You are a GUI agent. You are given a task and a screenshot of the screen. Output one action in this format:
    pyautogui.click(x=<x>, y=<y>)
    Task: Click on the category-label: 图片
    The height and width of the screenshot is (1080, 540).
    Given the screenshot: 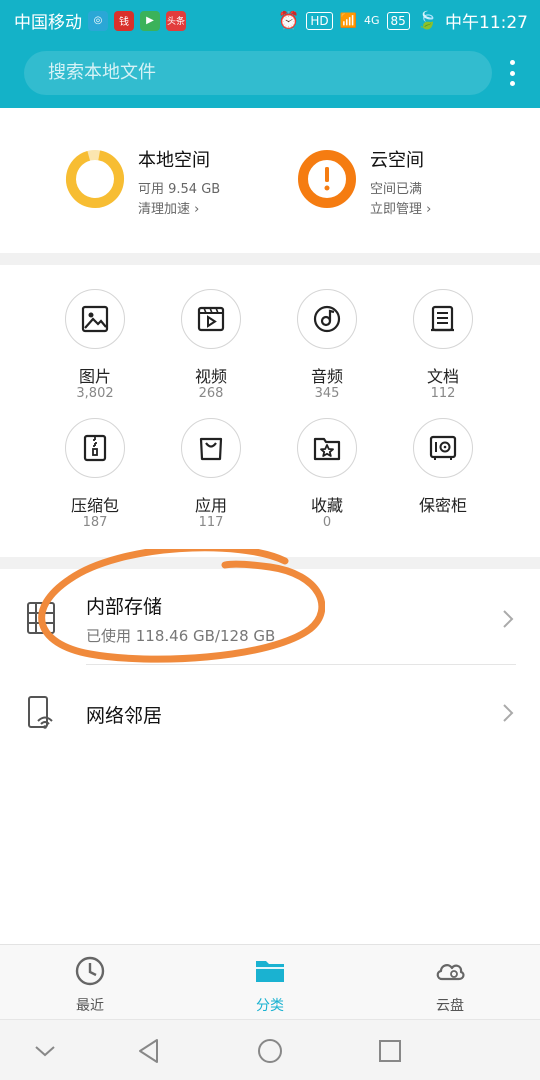 What is the action you would take?
    pyautogui.click(x=94, y=376)
    